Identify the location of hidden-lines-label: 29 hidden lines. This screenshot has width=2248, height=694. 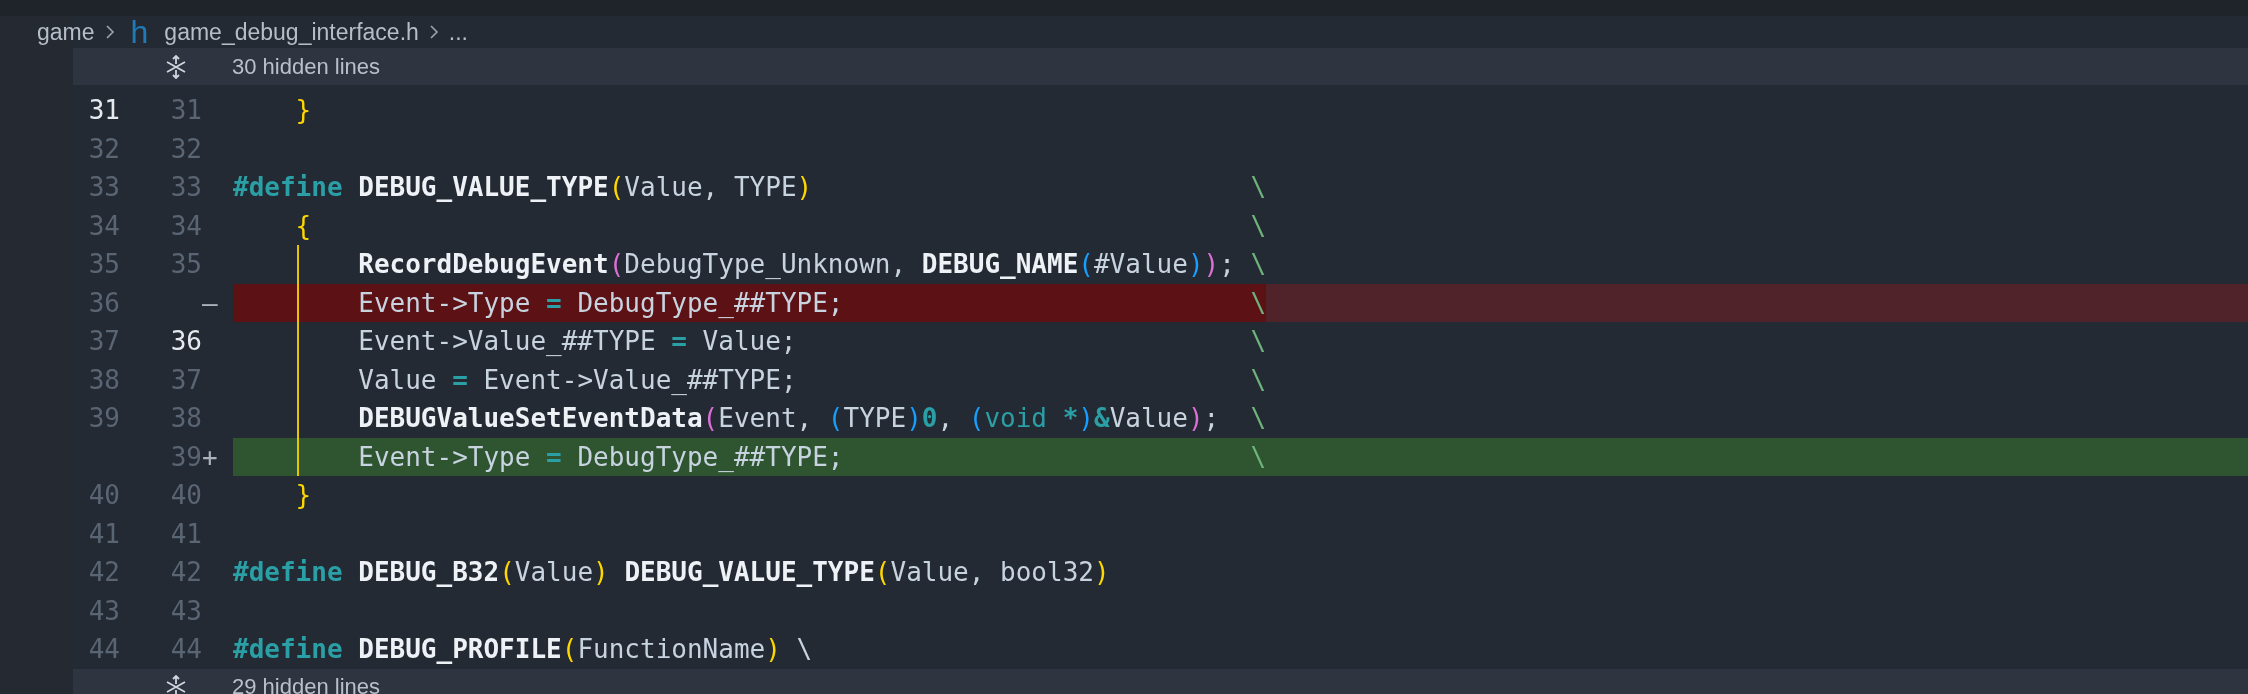
(306, 684).